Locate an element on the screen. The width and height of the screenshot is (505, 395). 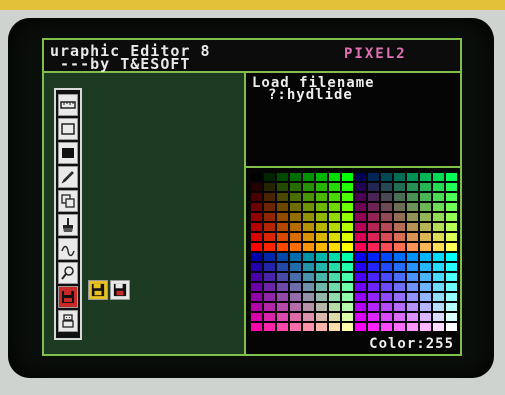
disk-tool is located at coordinates (68, 297).